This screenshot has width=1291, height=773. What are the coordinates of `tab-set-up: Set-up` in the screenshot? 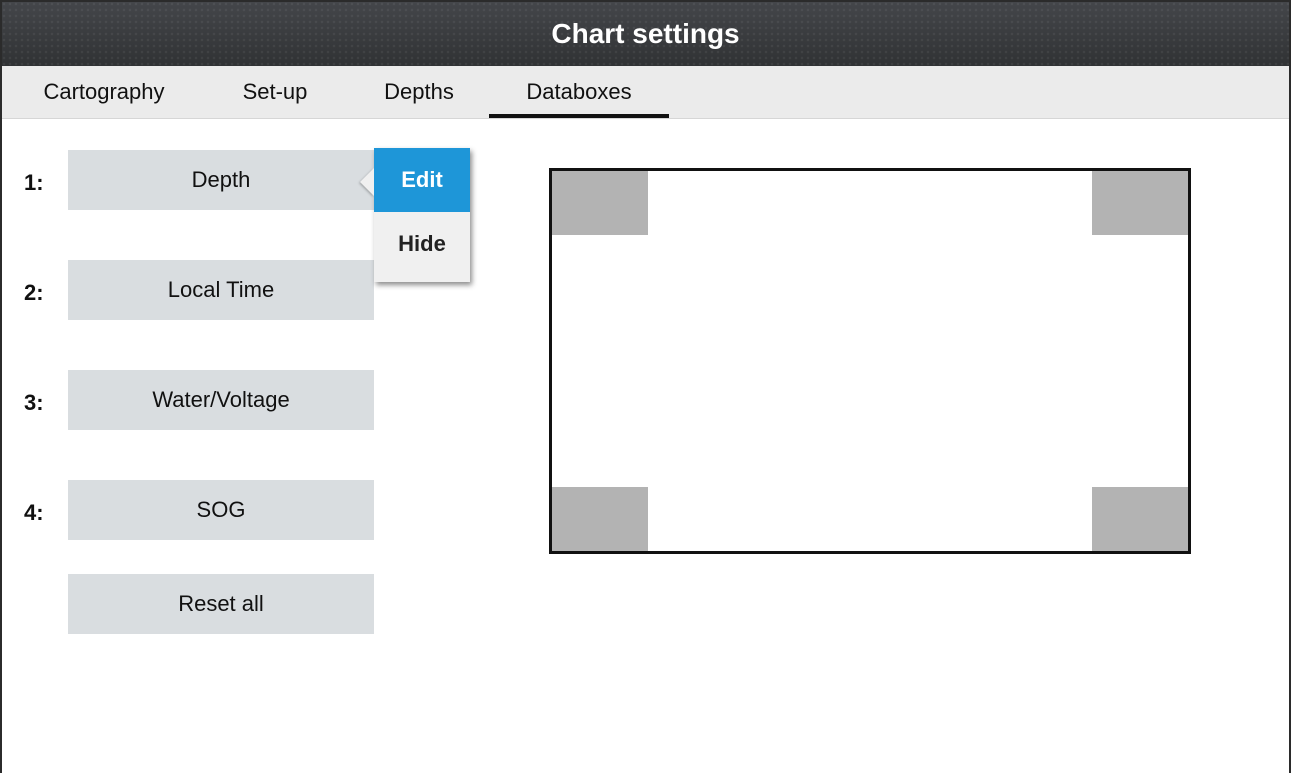 It's located at (275, 92).